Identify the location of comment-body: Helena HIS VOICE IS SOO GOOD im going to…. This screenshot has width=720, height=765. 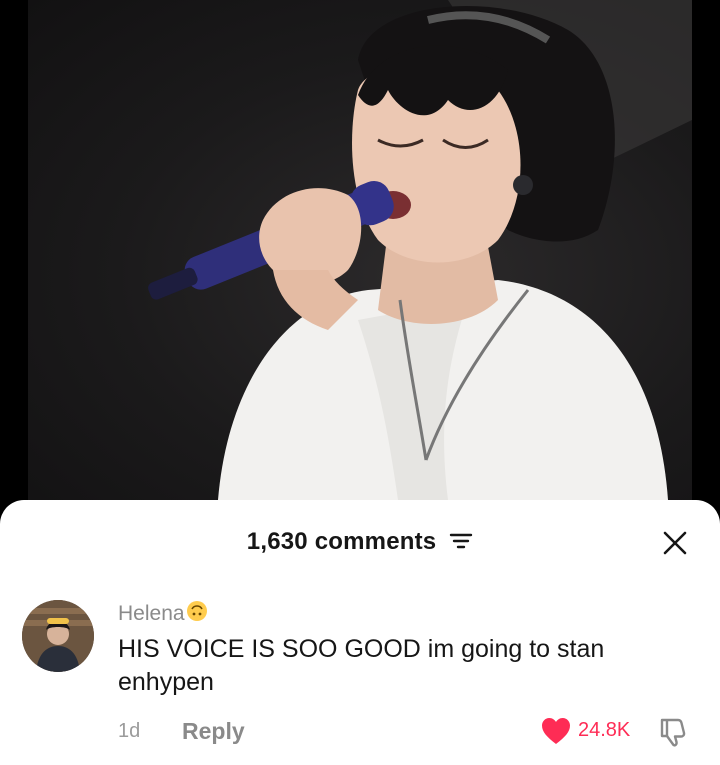
(408, 649).